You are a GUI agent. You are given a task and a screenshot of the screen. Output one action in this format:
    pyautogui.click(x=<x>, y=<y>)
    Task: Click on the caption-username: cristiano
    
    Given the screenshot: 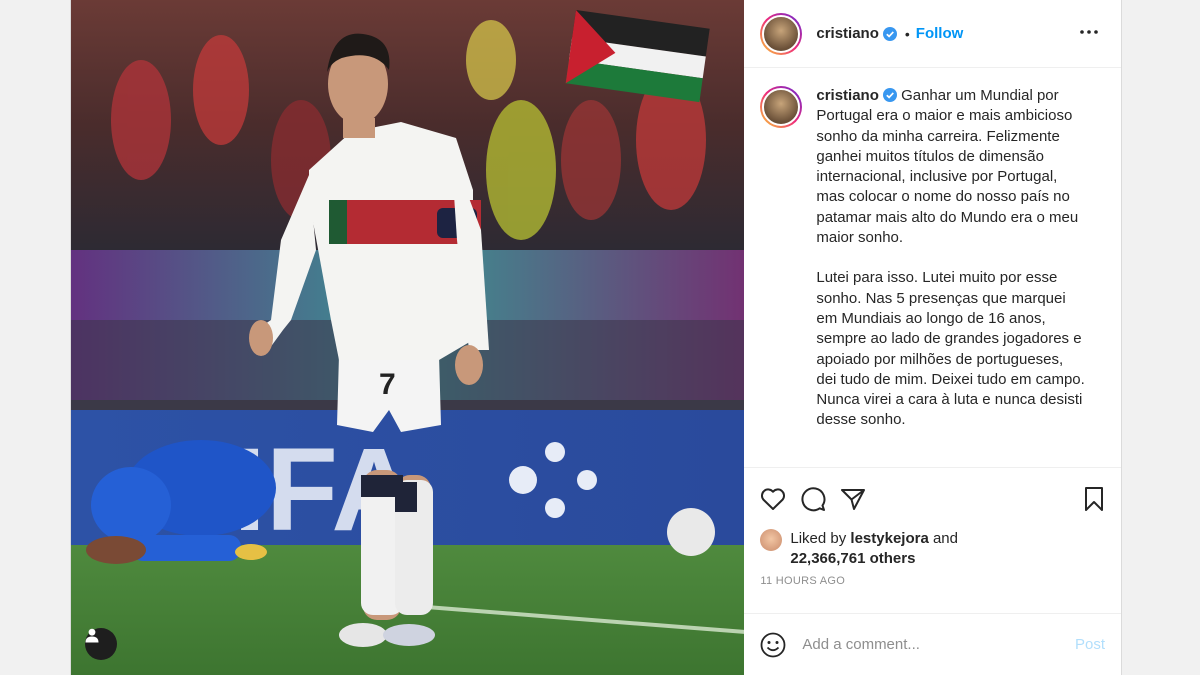 What is the action you would take?
    pyautogui.click(x=847, y=95)
    